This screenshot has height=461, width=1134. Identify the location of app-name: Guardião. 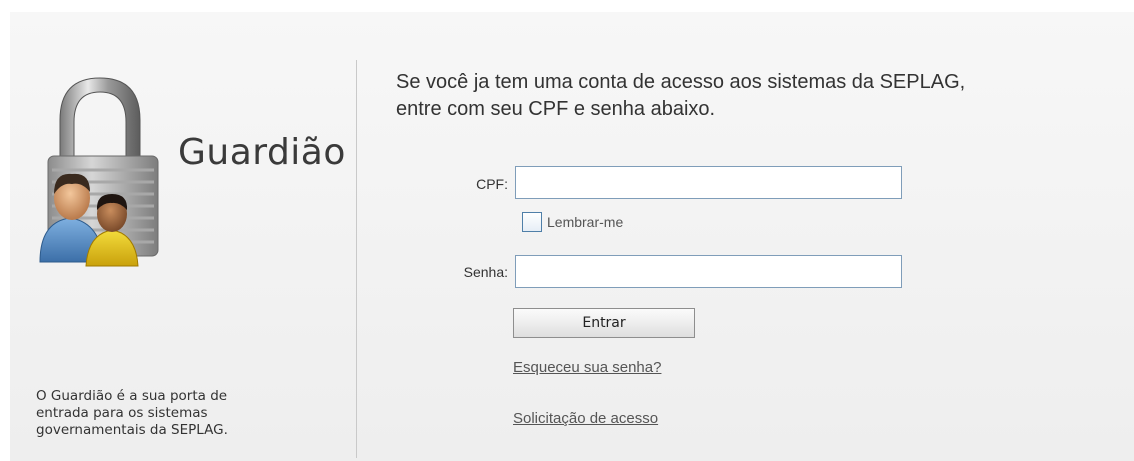
(262, 152).